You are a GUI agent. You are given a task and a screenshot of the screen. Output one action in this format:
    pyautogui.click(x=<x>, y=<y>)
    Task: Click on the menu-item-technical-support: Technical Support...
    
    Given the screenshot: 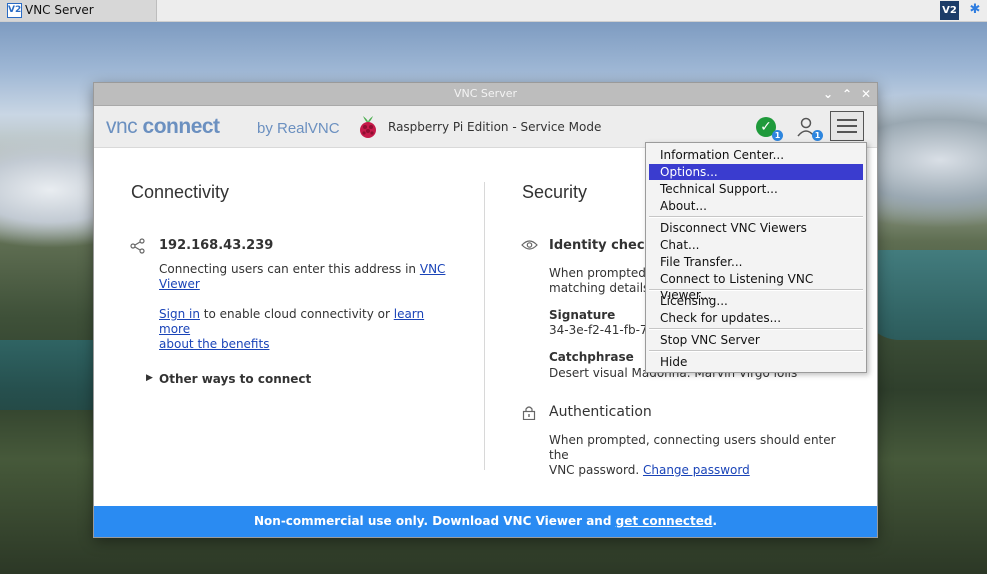 What is the action you would take?
    pyautogui.click(x=756, y=189)
    